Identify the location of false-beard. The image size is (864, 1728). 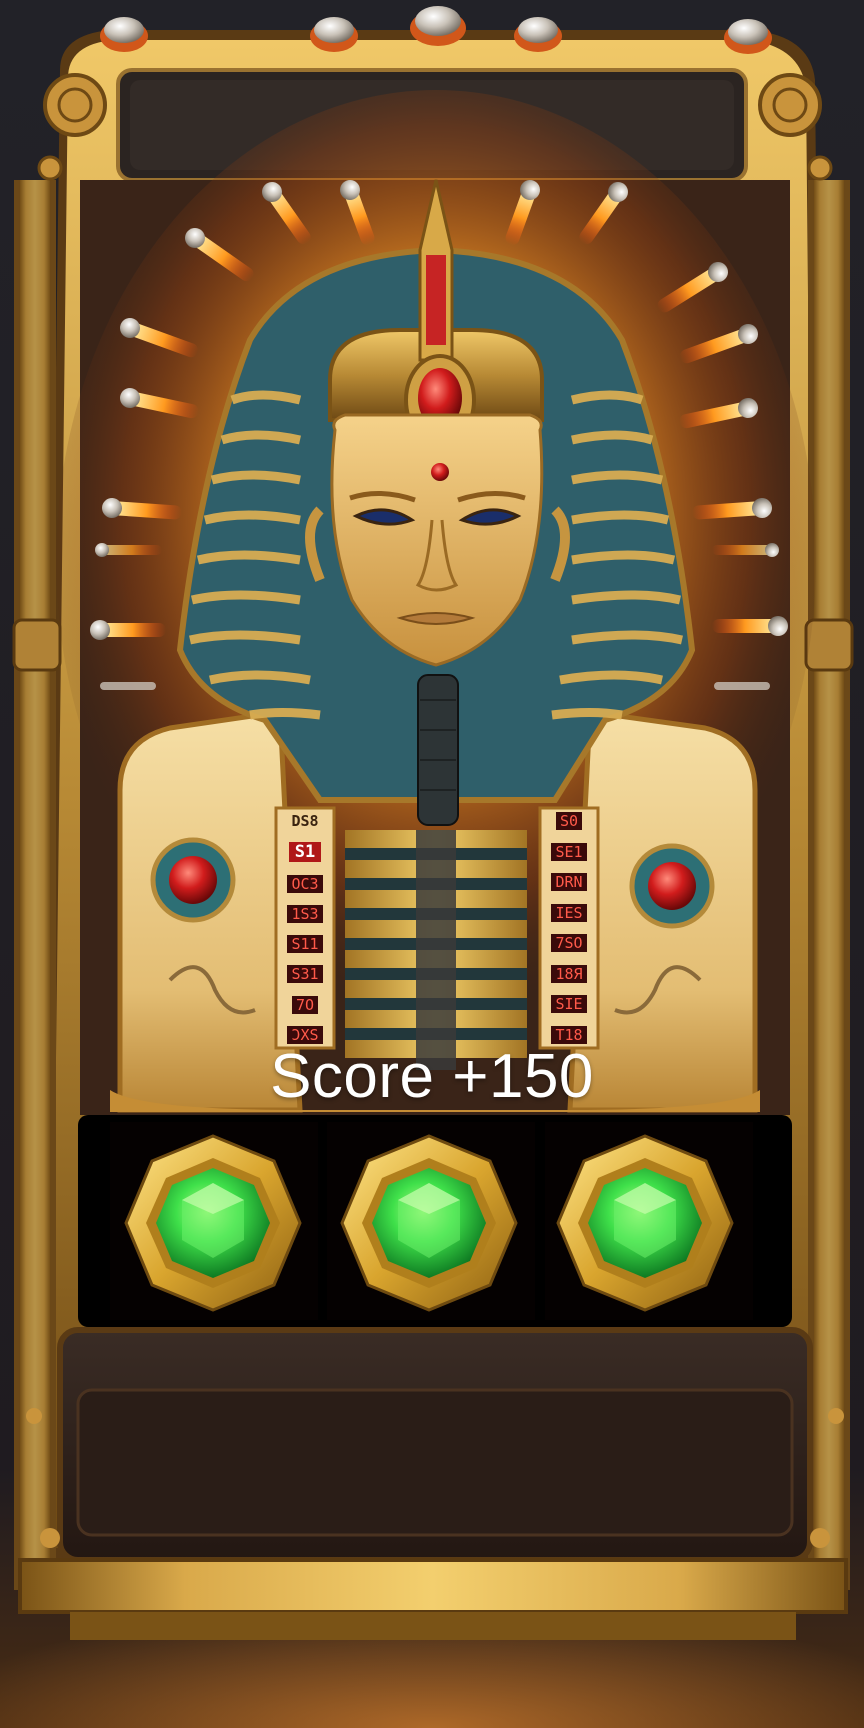
(438, 750).